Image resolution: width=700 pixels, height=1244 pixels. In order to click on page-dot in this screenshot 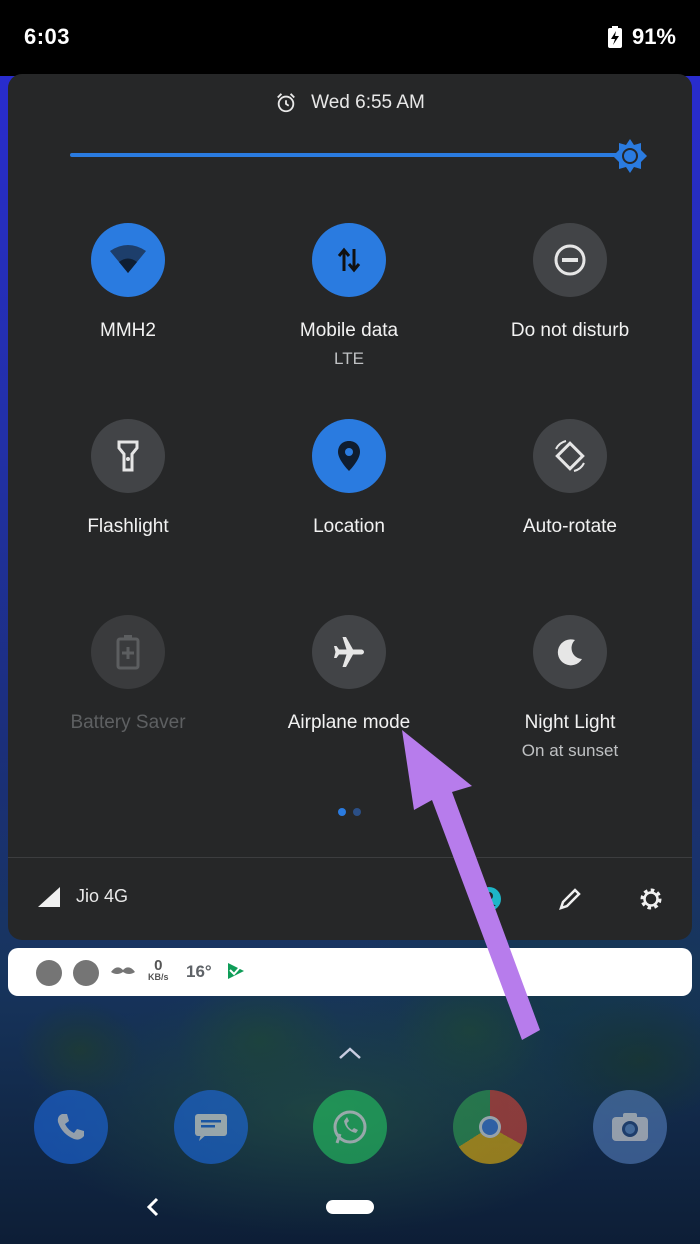, I will do `click(357, 812)`.